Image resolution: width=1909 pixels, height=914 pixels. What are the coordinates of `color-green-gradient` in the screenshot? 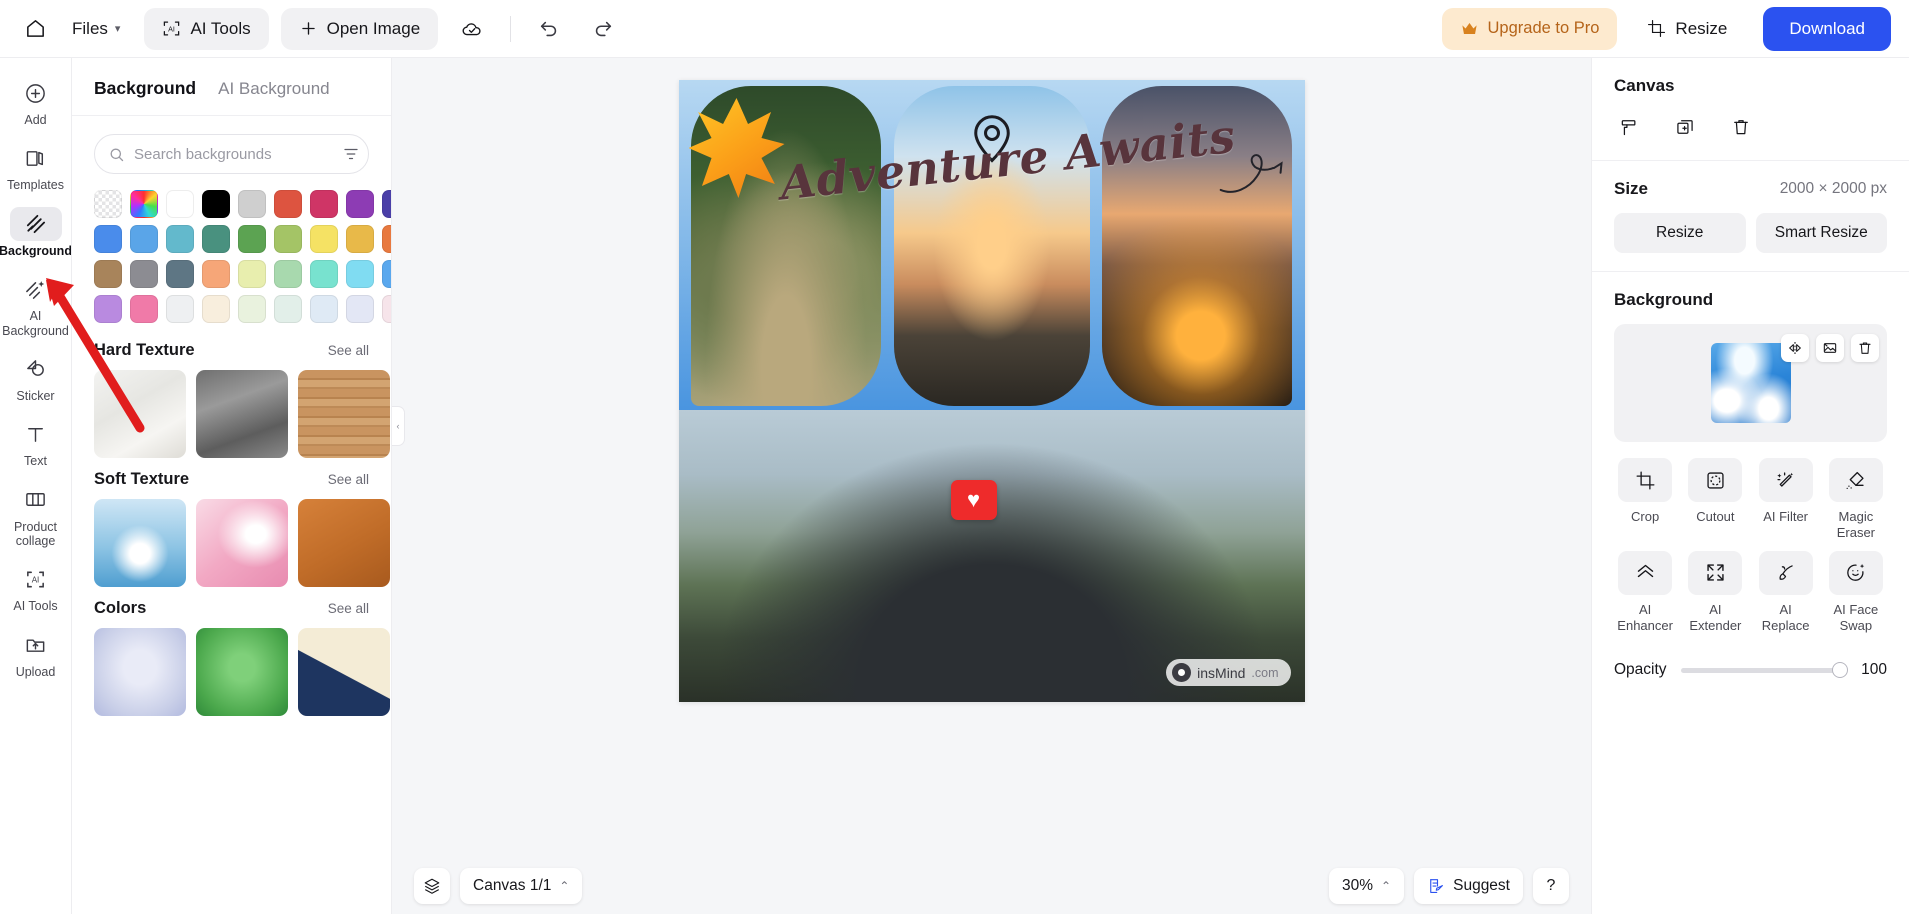 It's located at (242, 672).